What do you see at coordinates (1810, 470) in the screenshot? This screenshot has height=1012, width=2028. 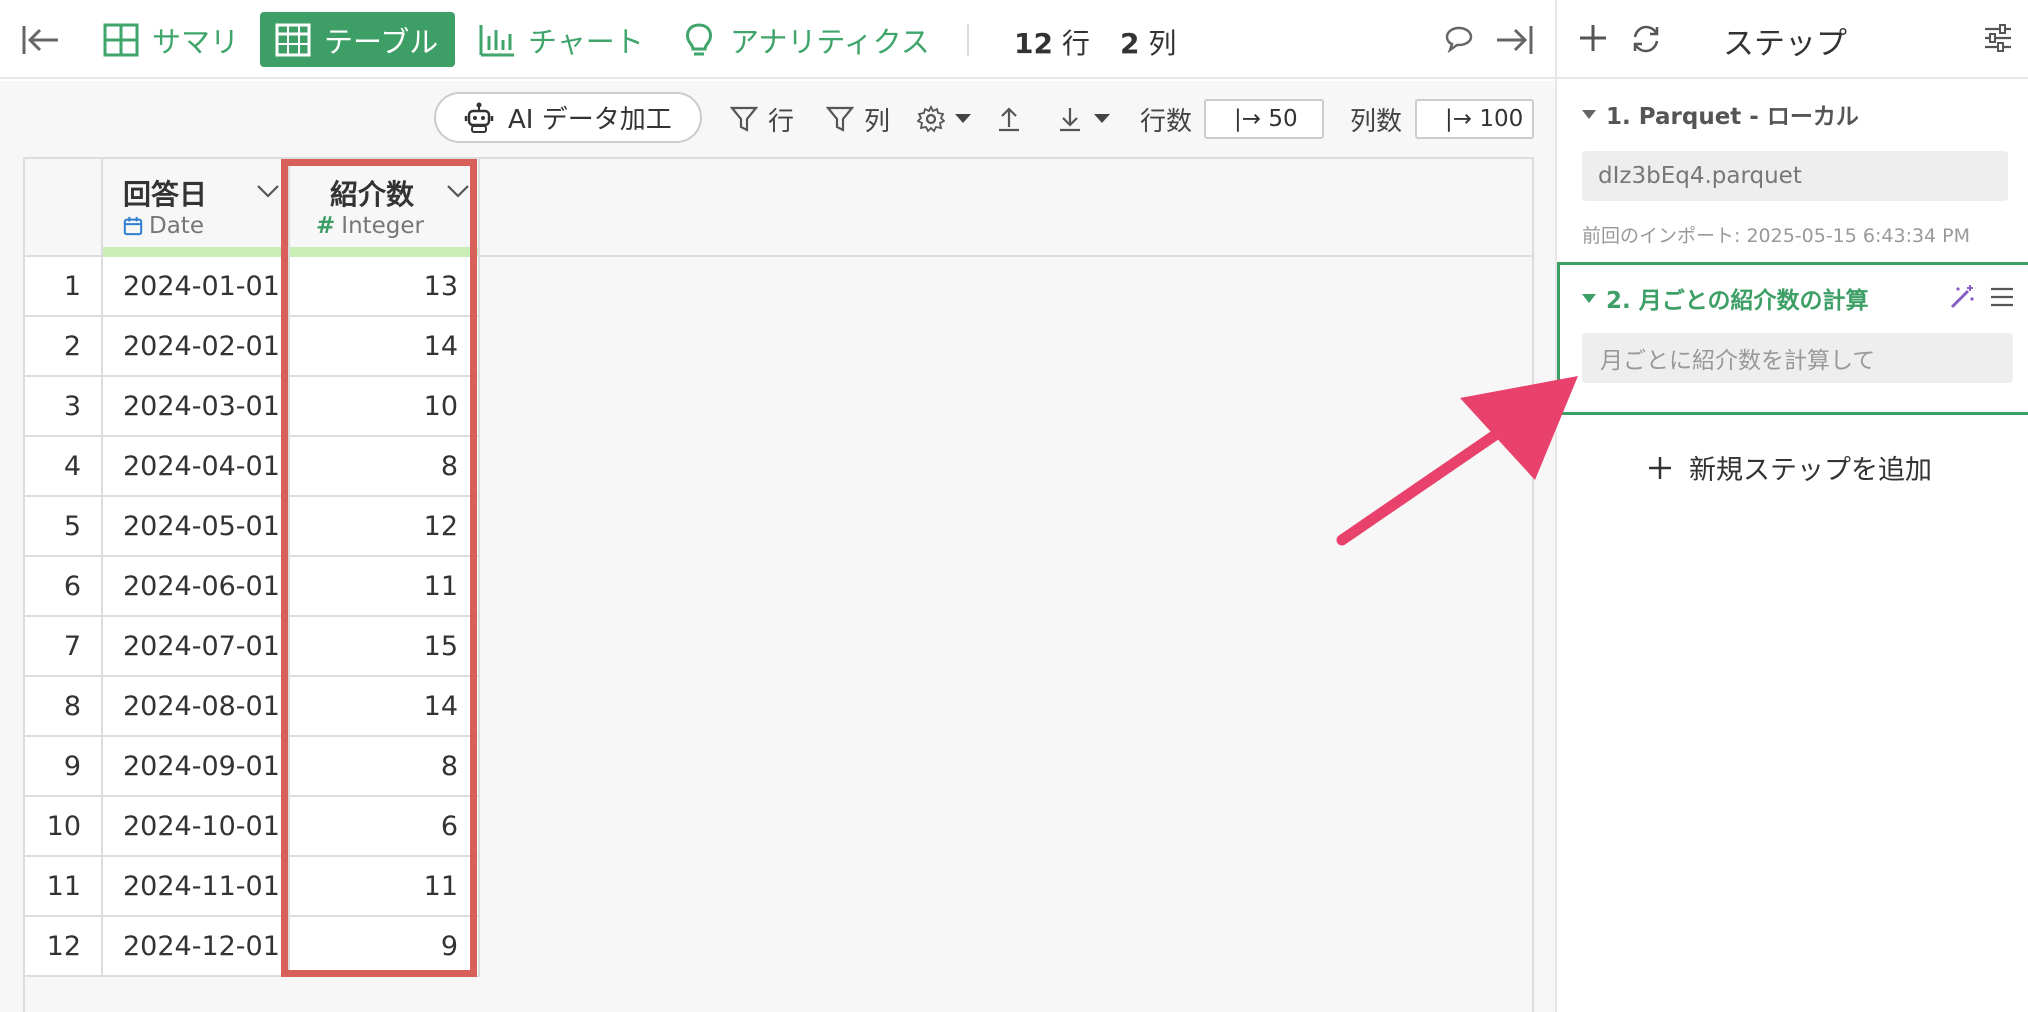 I see `add-step-label: 新規ステップを追加` at bounding box center [1810, 470].